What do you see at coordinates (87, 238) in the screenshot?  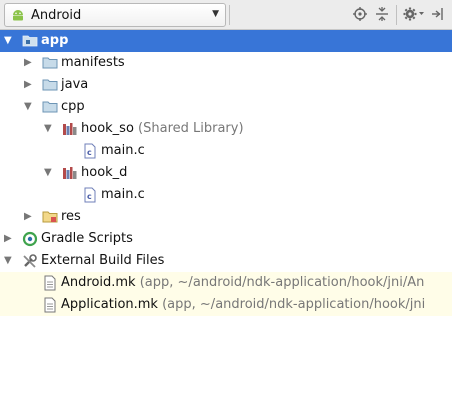 I see `tree-label: Gradle Scripts` at bounding box center [87, 238].